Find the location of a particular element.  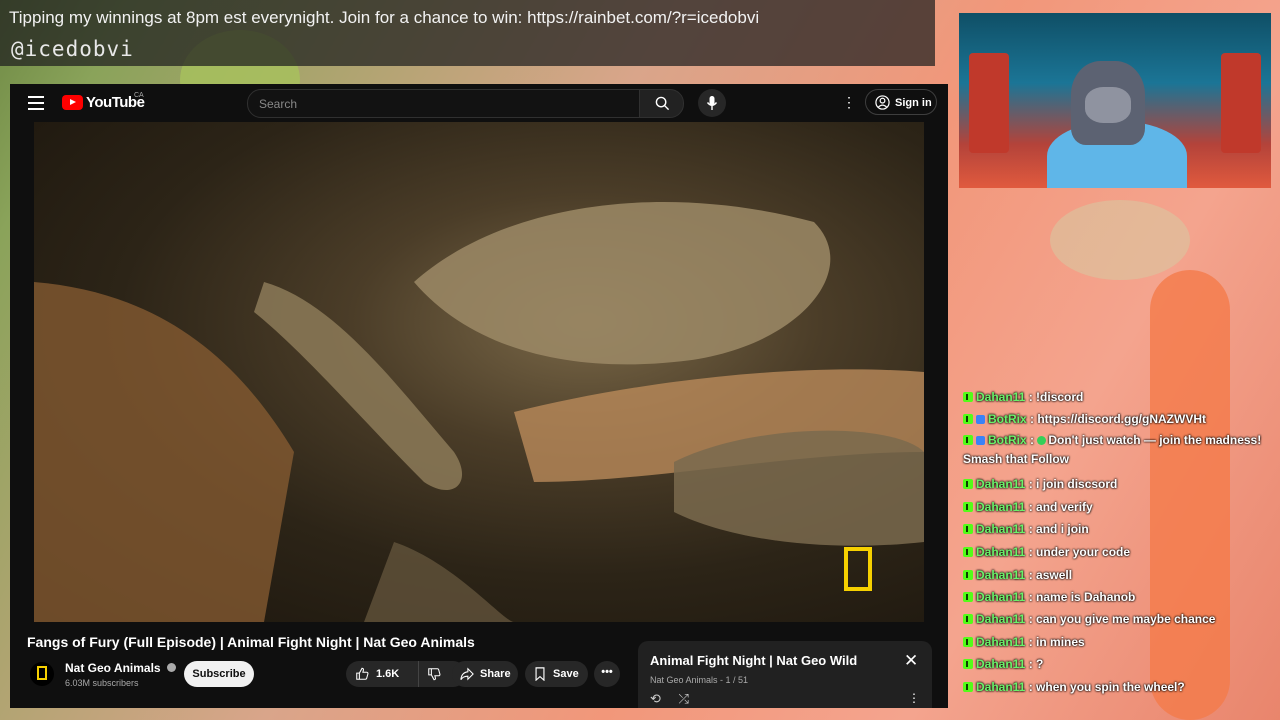

mic-icon is located at coordinates (712, 103).